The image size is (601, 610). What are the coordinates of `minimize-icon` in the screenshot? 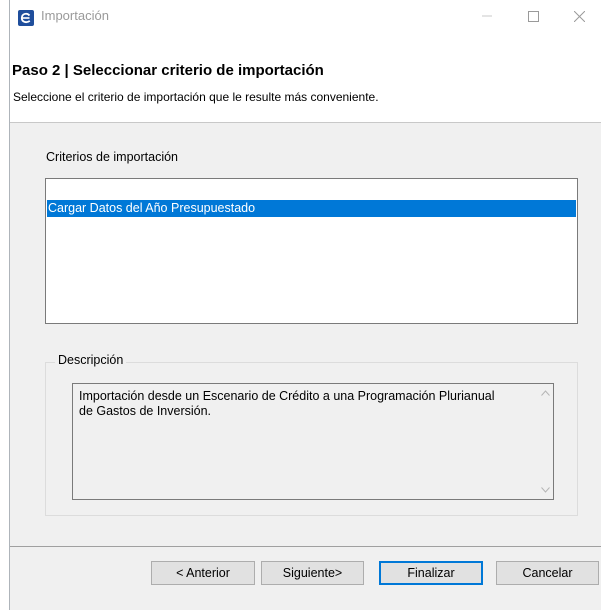 It's located at (487, 16).